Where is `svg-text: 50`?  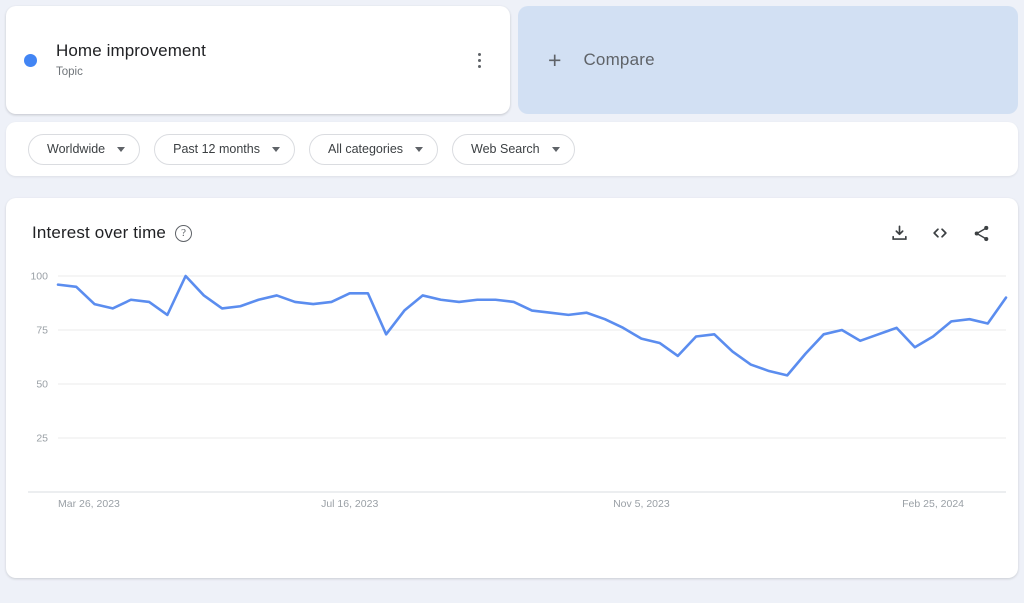 svg-text: 50 is located at coordinates (42, 385).